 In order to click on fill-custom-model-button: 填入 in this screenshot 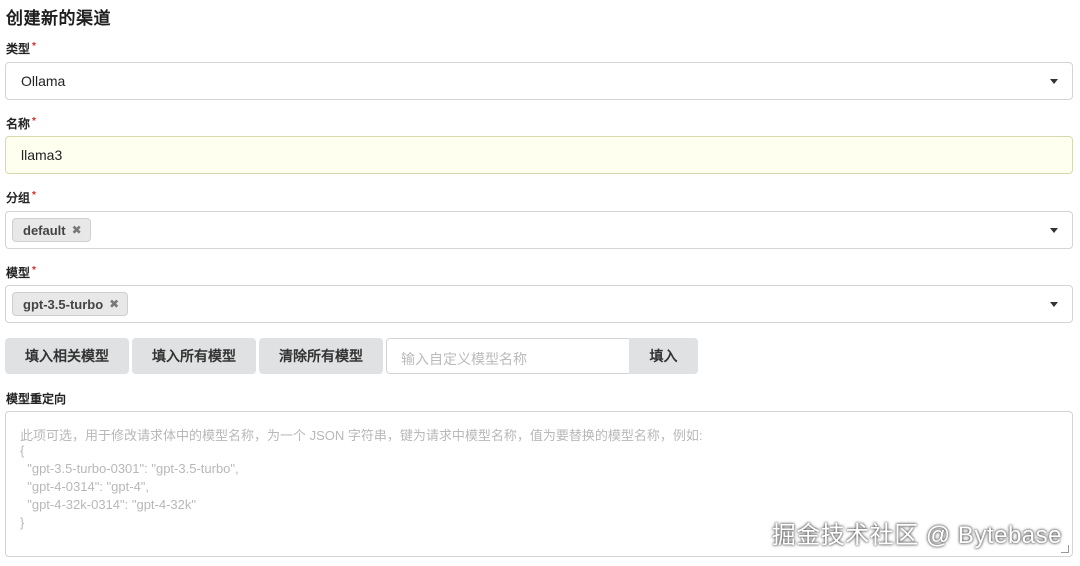, I will do `click(663, 356)`.